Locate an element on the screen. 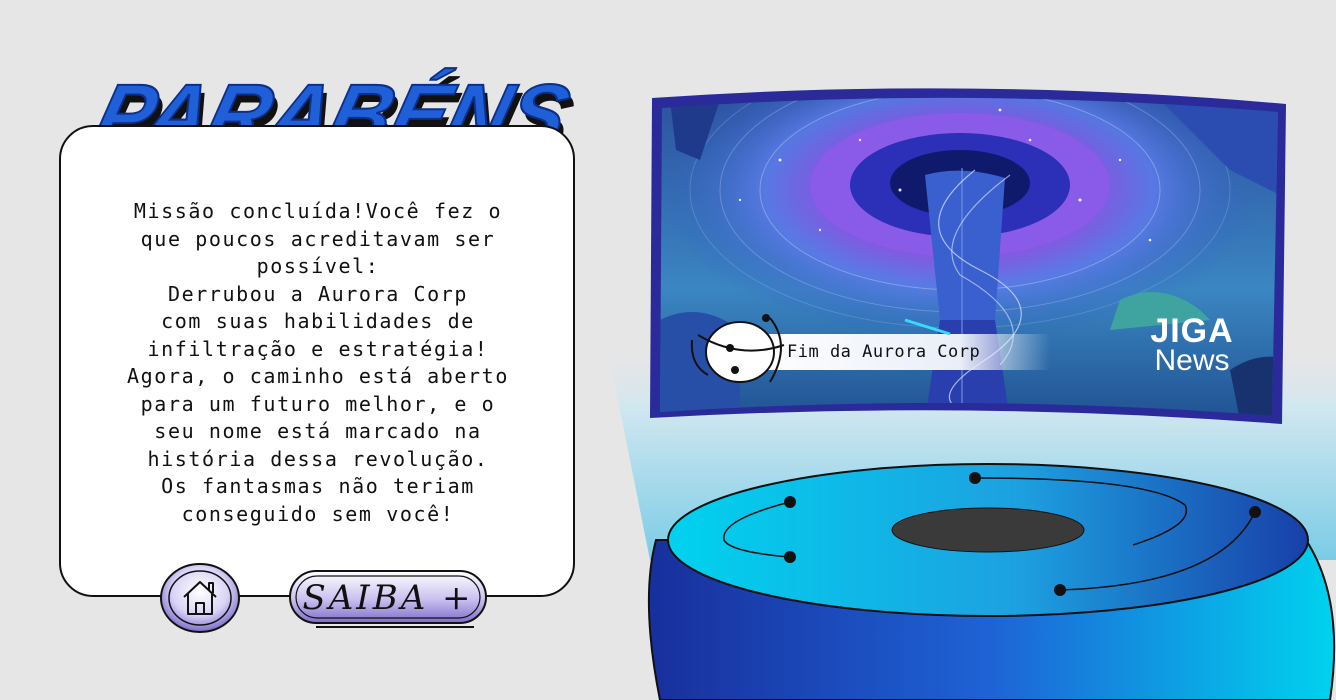 The image size is (1336, 700). globe-icon is located at coordinates (737, 348).